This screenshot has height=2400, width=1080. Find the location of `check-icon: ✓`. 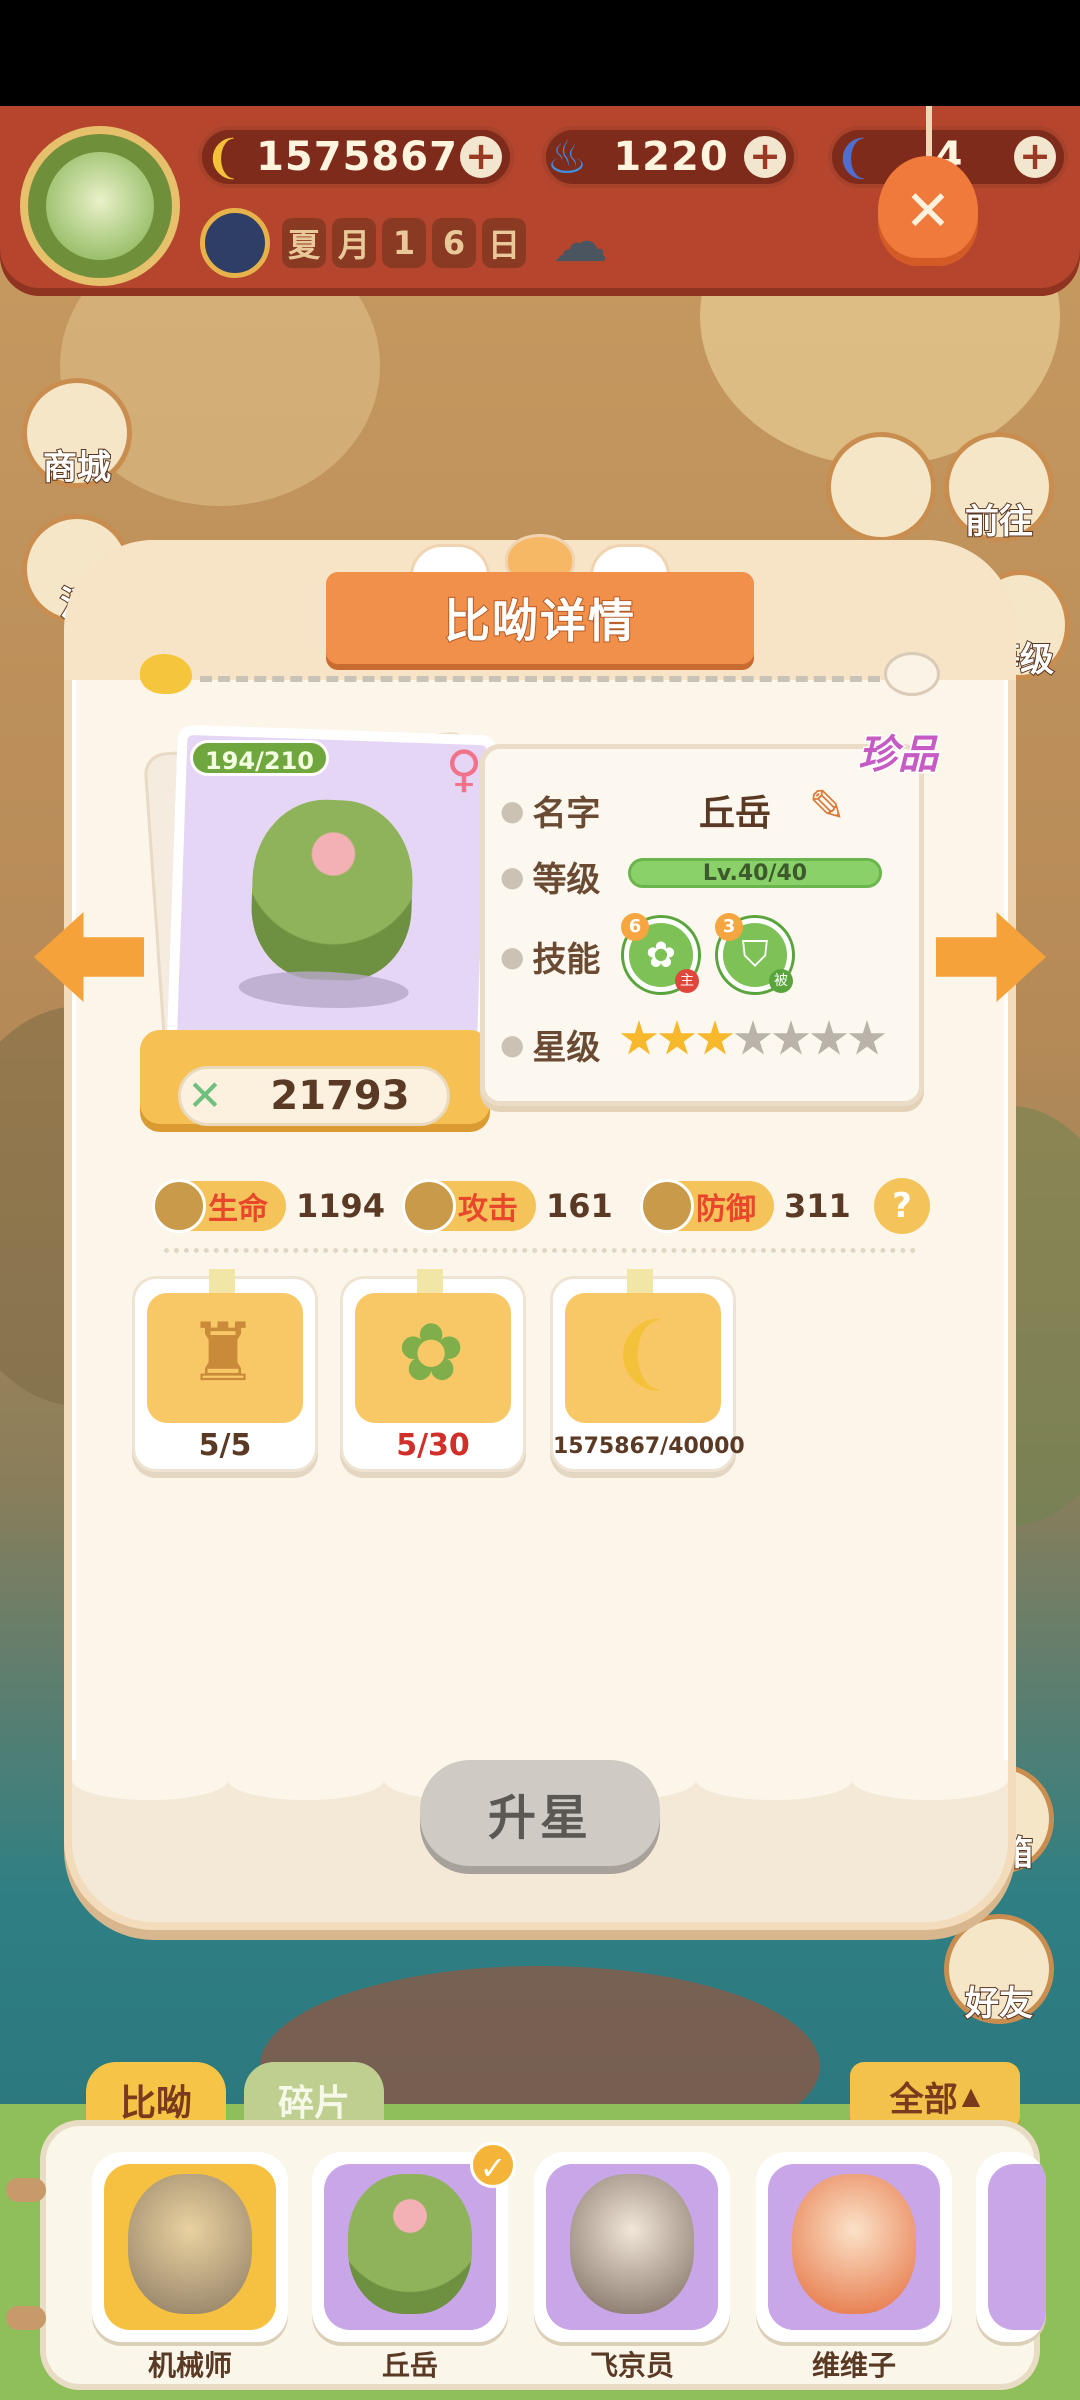

check-icon: ✓ is located at coordinates (493, 2165).